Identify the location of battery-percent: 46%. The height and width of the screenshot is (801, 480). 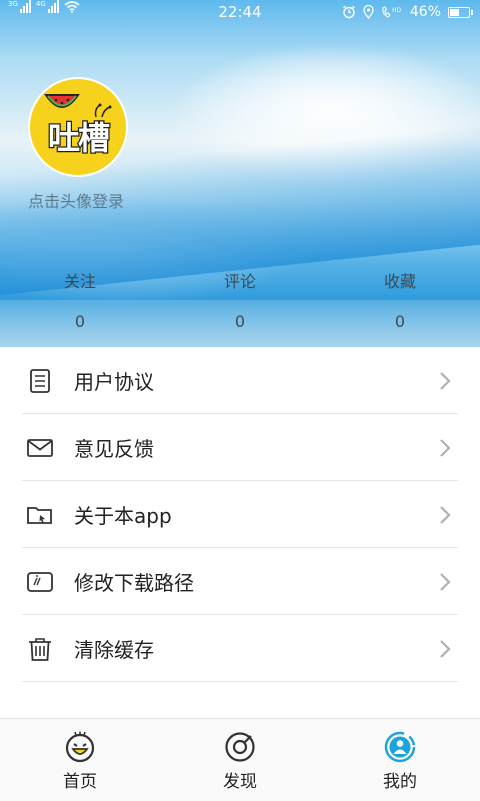
(425, 12).